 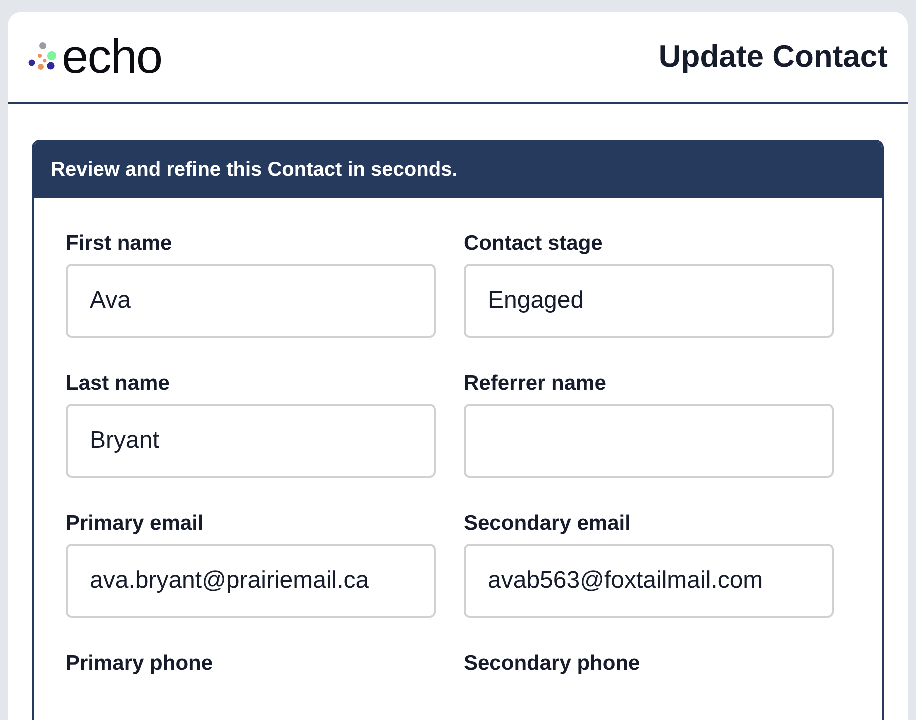 I want to click on input-field: Ava, so click(x=251, y=301).